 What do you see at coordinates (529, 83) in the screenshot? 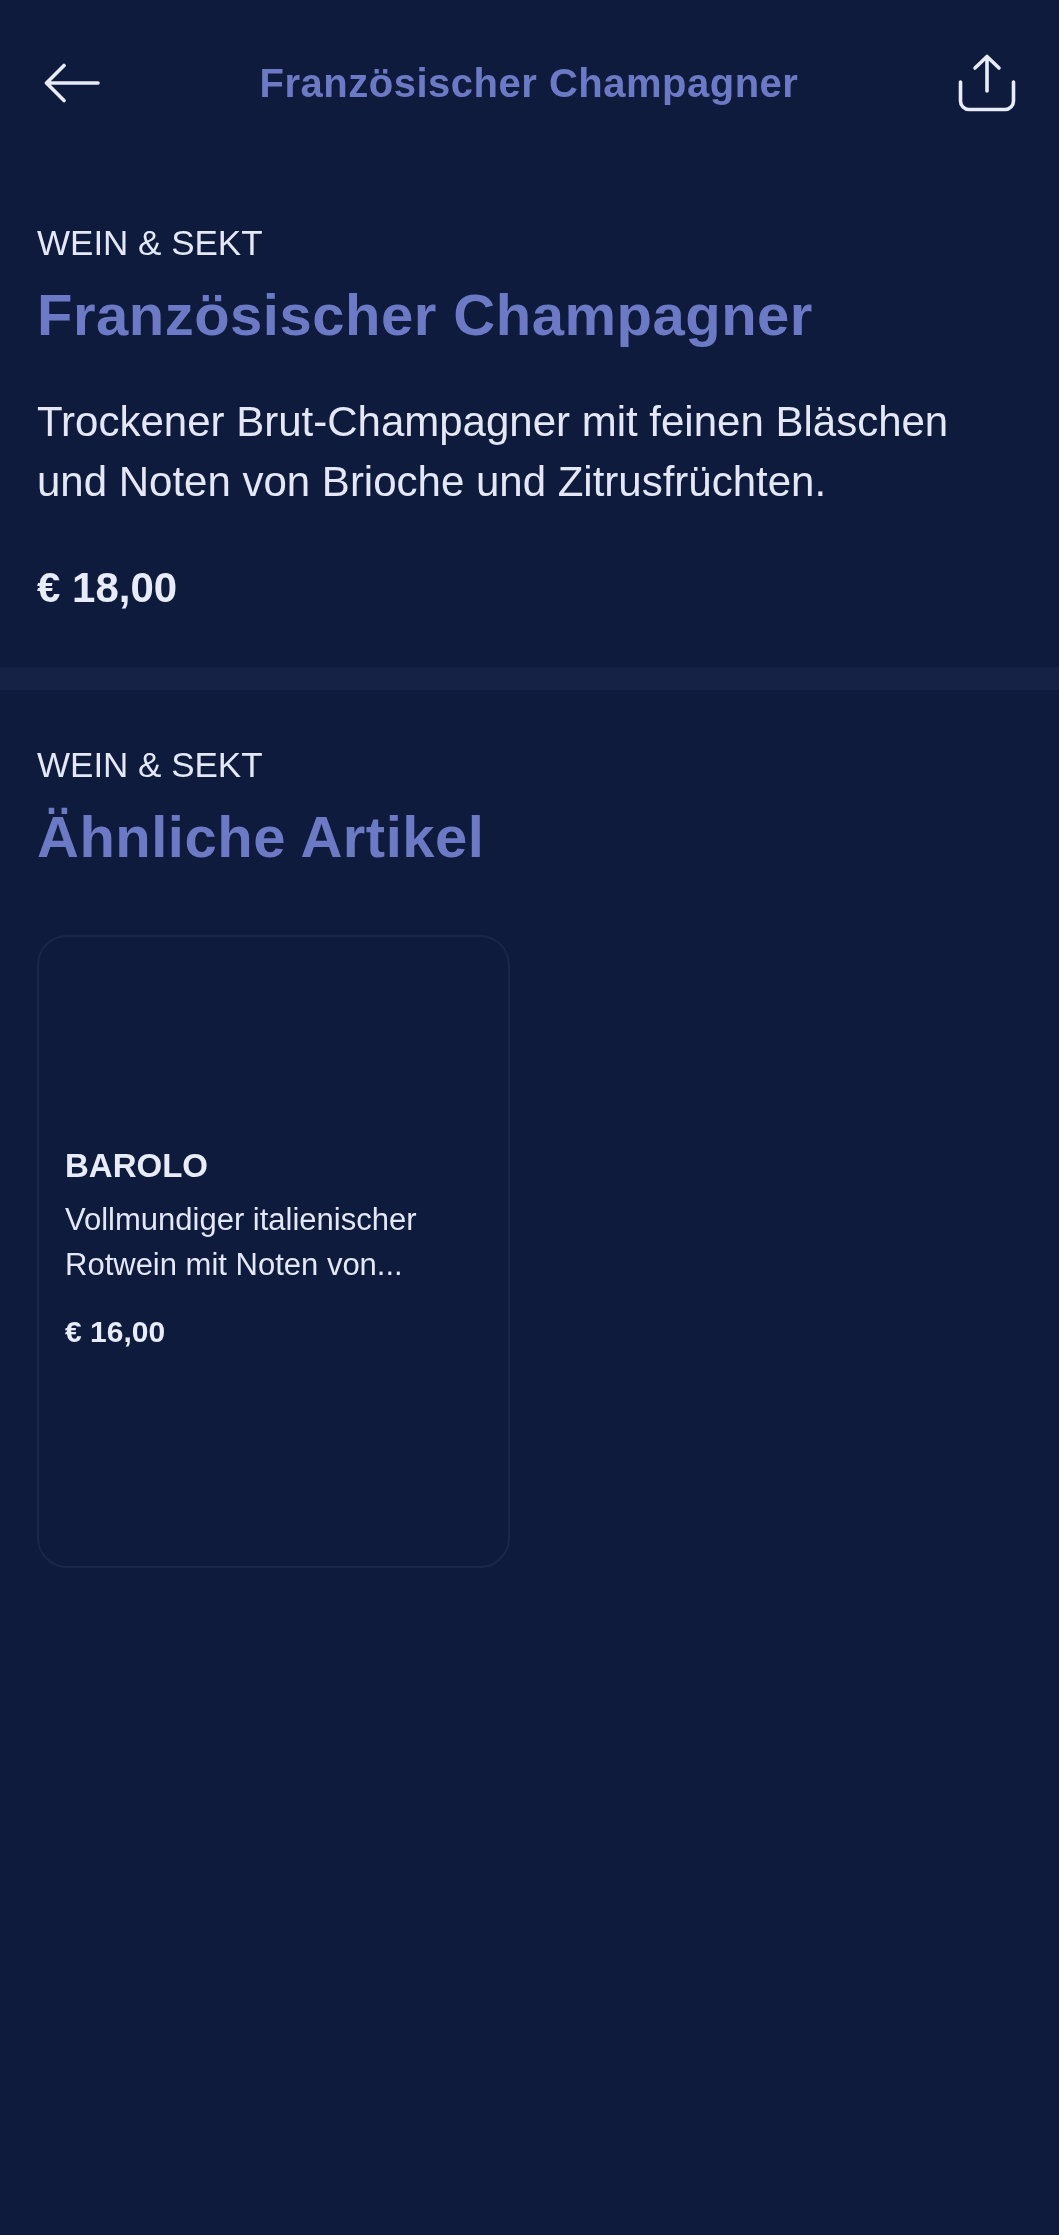
I see `header-title: Französischer Champagner` at bounding box center [529, 83].